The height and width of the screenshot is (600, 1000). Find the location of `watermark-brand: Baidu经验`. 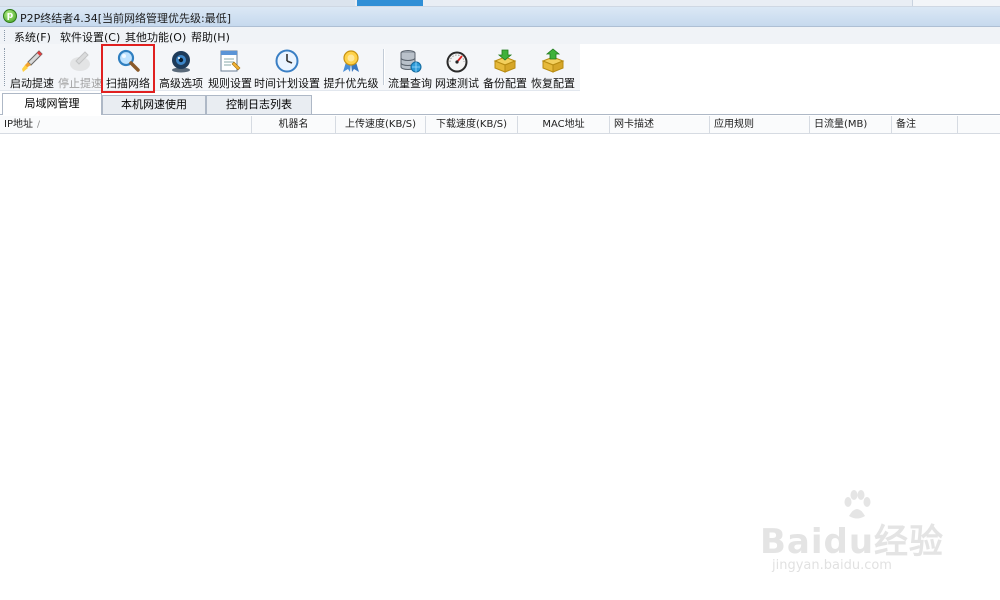

watermark-brand: Baidu经验 is located at coordinates (852, 542).